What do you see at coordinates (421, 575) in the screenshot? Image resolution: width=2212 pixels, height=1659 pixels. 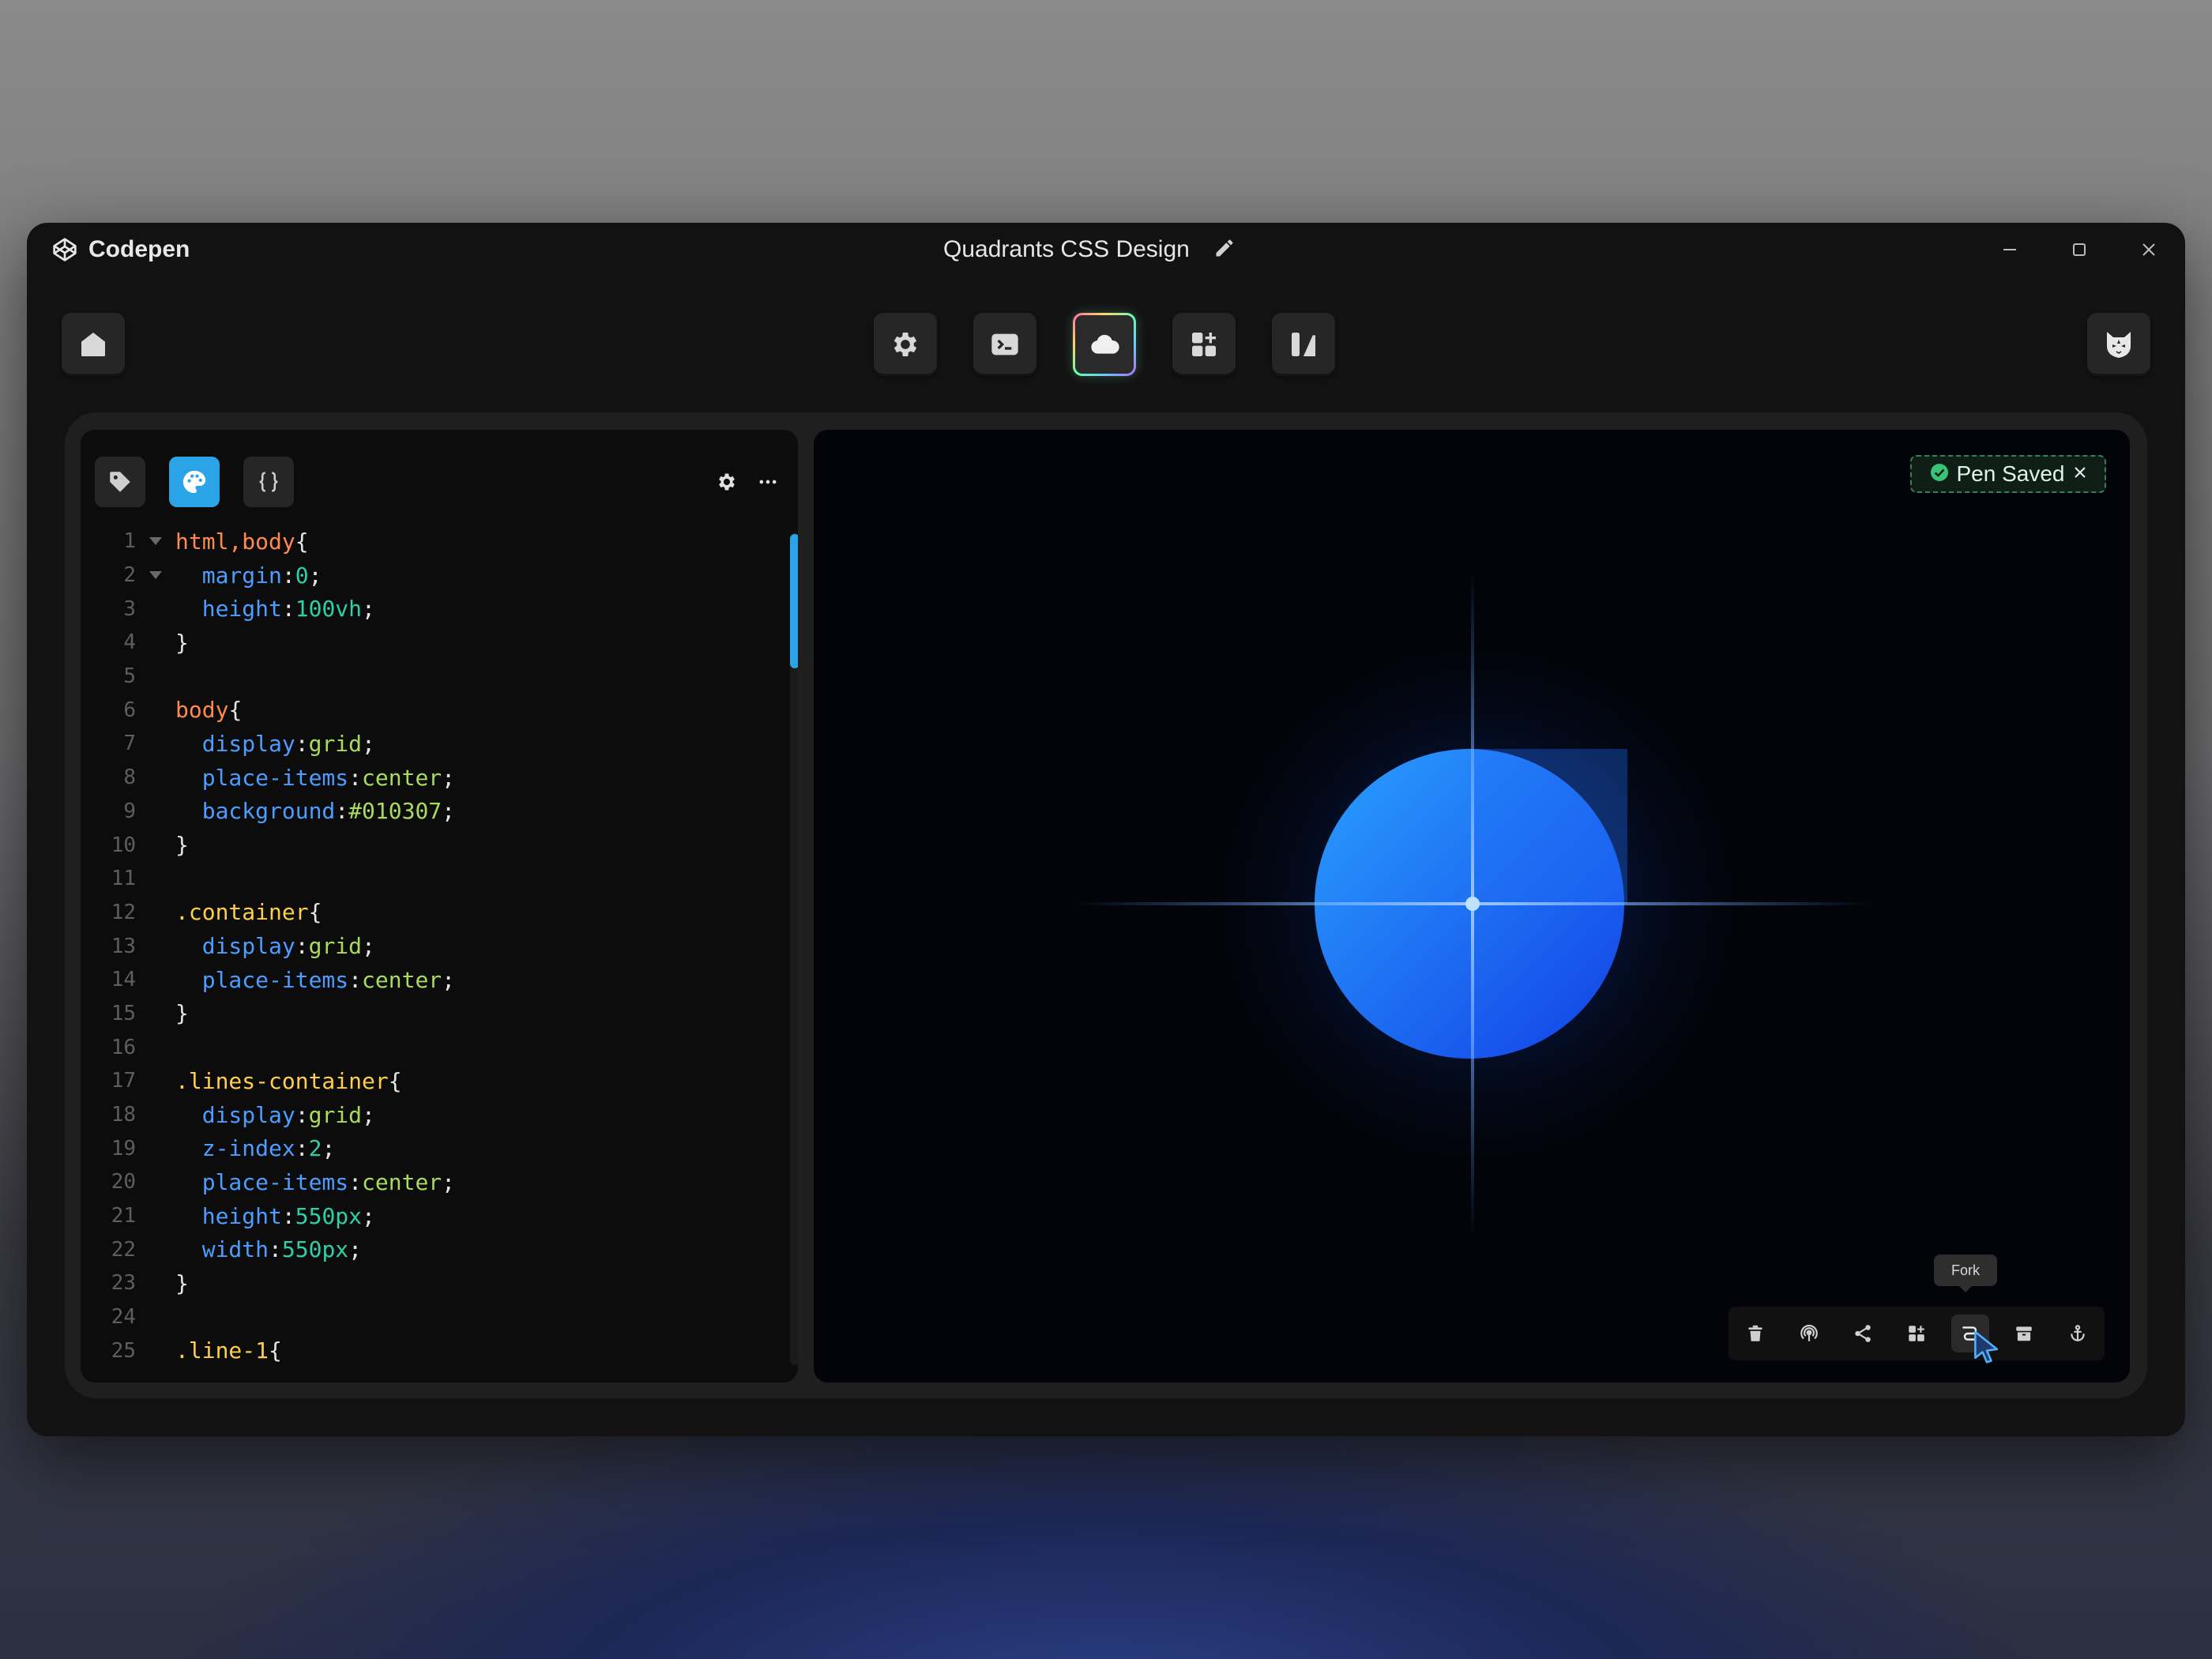 I see `code-line: 2 margin:0;` at bounding box center [421, 575].